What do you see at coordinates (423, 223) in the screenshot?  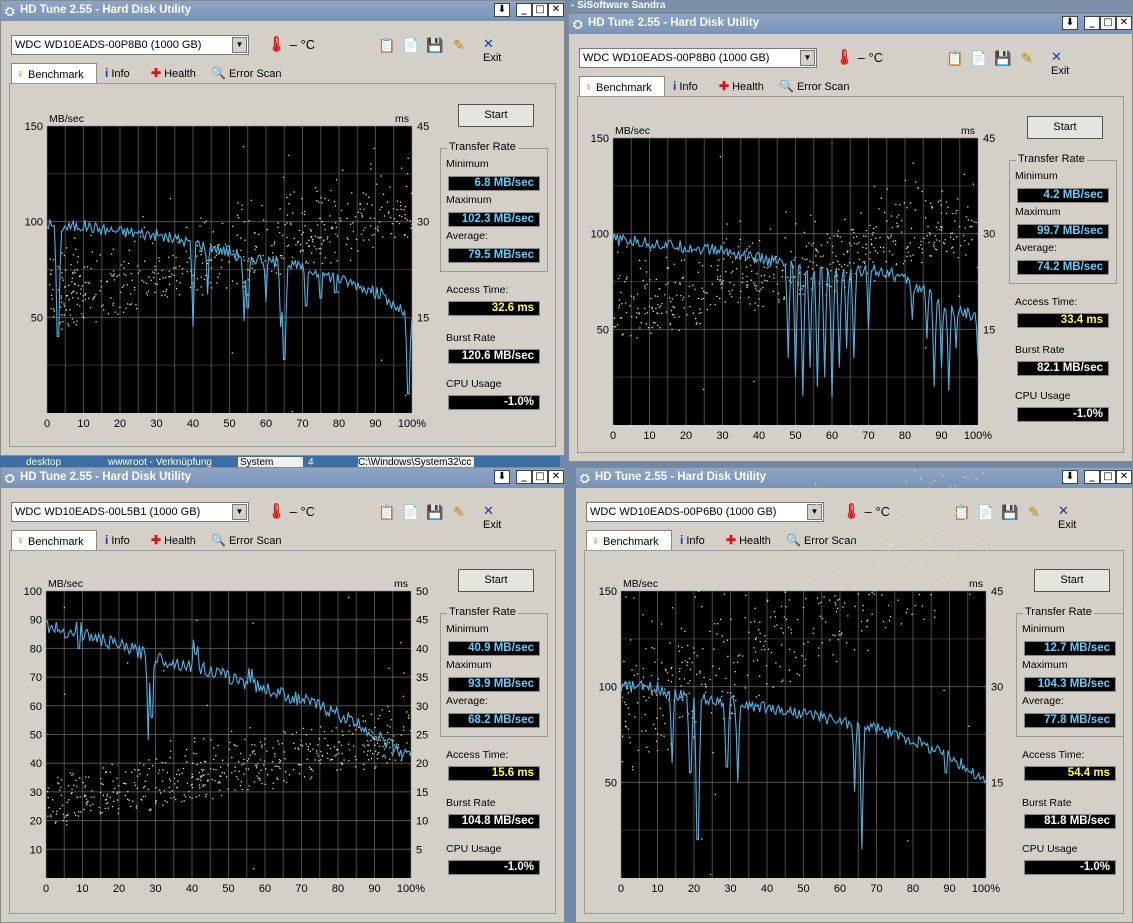 I see `y2-tick-label: 30` at bounding box center [423, 223].